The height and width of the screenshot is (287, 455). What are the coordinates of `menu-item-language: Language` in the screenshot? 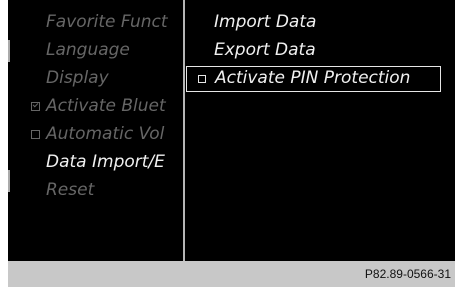 It's located at (88, 50).